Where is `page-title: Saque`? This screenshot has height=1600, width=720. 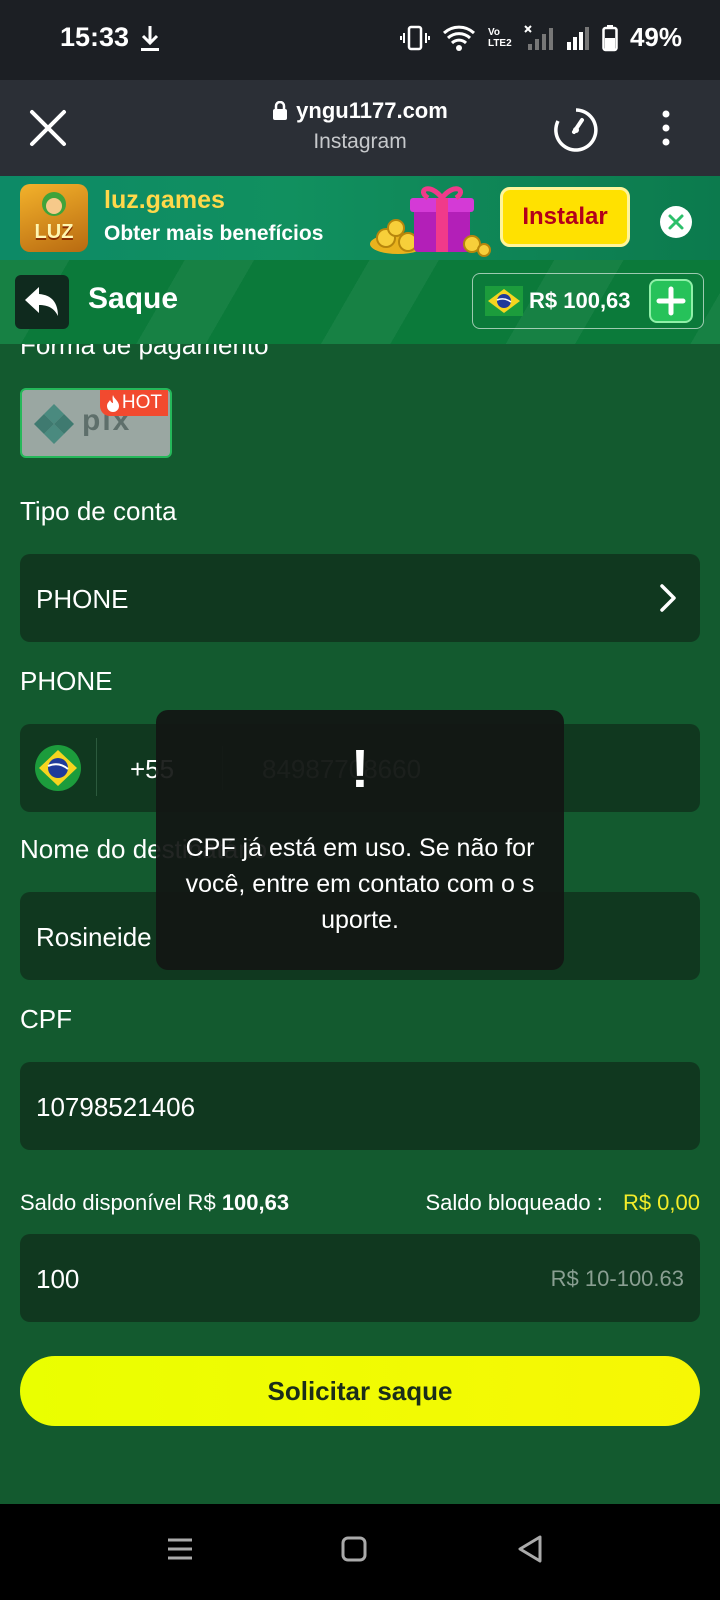
page-title: Saque is located at coordinates (133, 298).